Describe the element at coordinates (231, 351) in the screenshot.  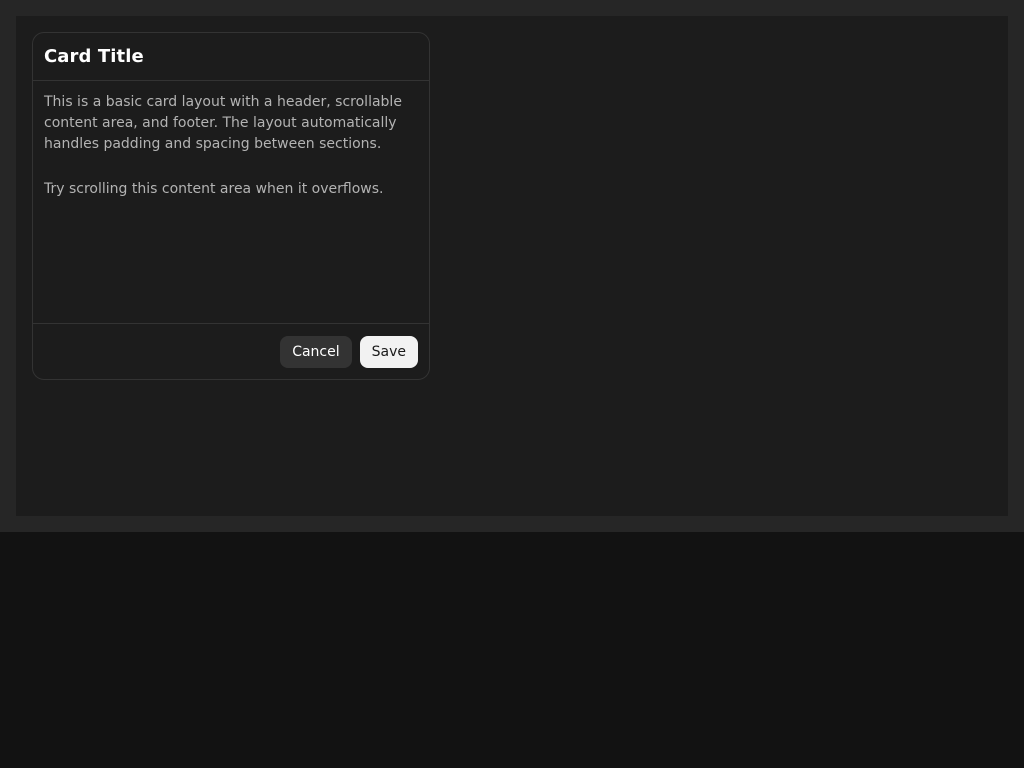
I see `card-footer: Cancel Save` at that location.